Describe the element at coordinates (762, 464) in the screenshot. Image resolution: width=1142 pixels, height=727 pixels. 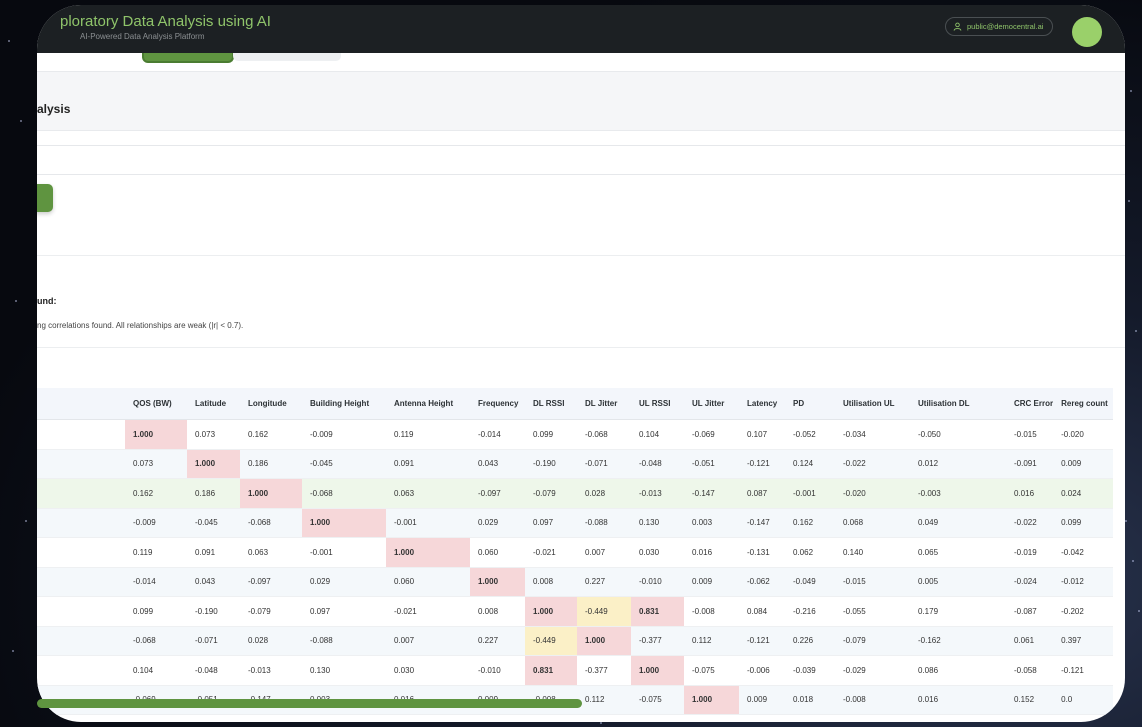
I see `correlation-cell: -0.121` at that location.